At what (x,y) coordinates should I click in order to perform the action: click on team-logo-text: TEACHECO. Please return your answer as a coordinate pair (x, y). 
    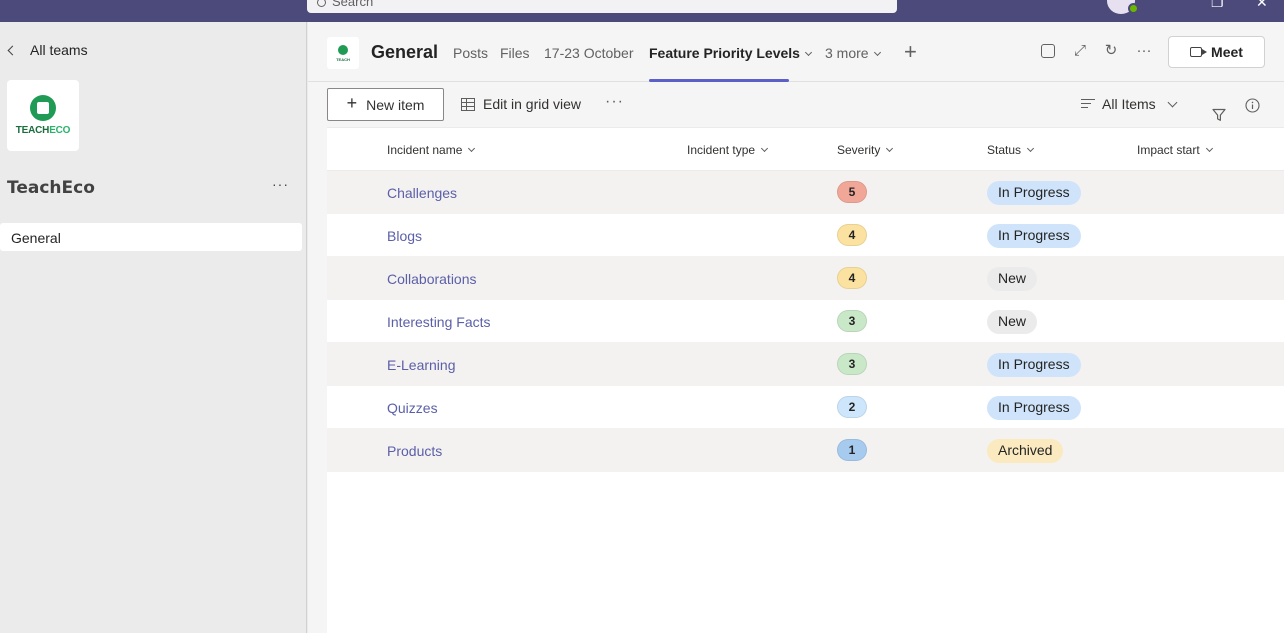
    Looking at the image, I should click on (43, 130).